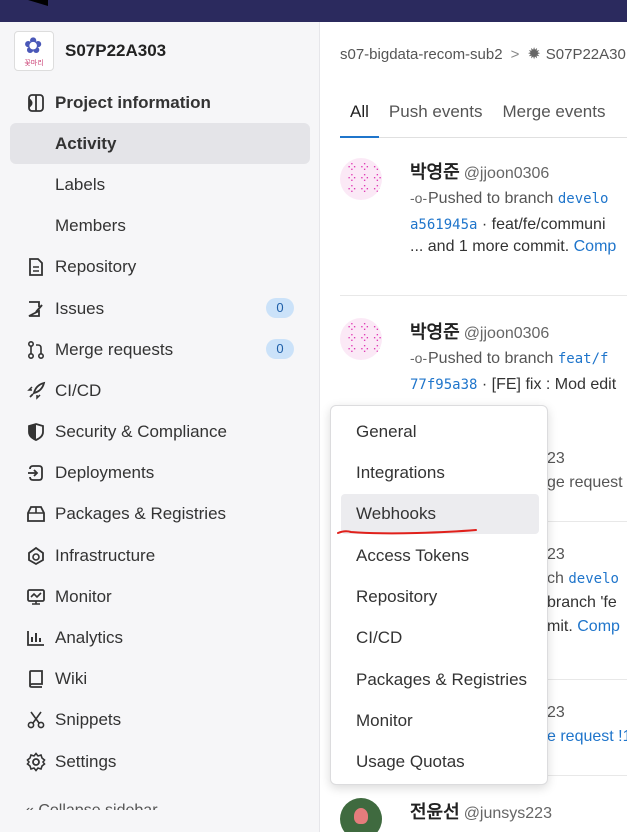 The image size is (627, 832). I want to click on user-photo, so click(361, 816).